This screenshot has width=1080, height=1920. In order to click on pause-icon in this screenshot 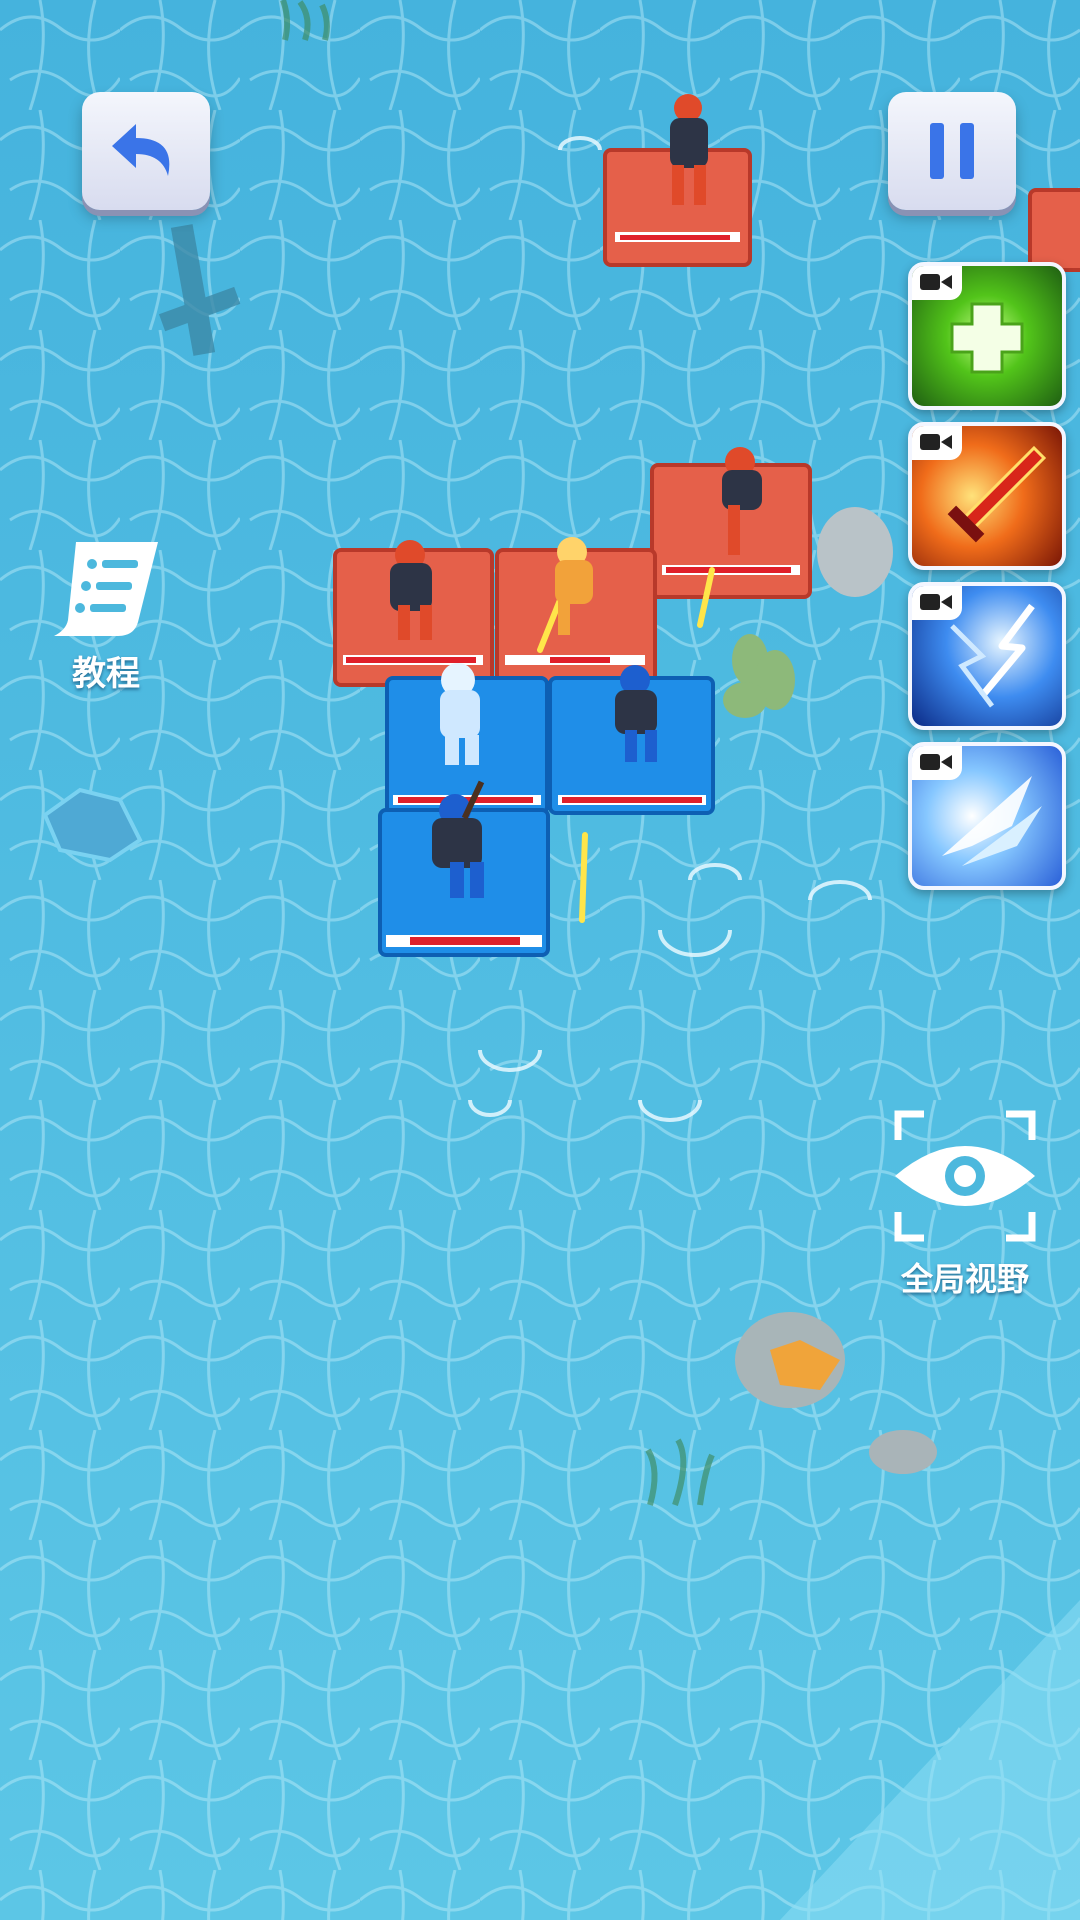, I will do `click(952, 151)`.